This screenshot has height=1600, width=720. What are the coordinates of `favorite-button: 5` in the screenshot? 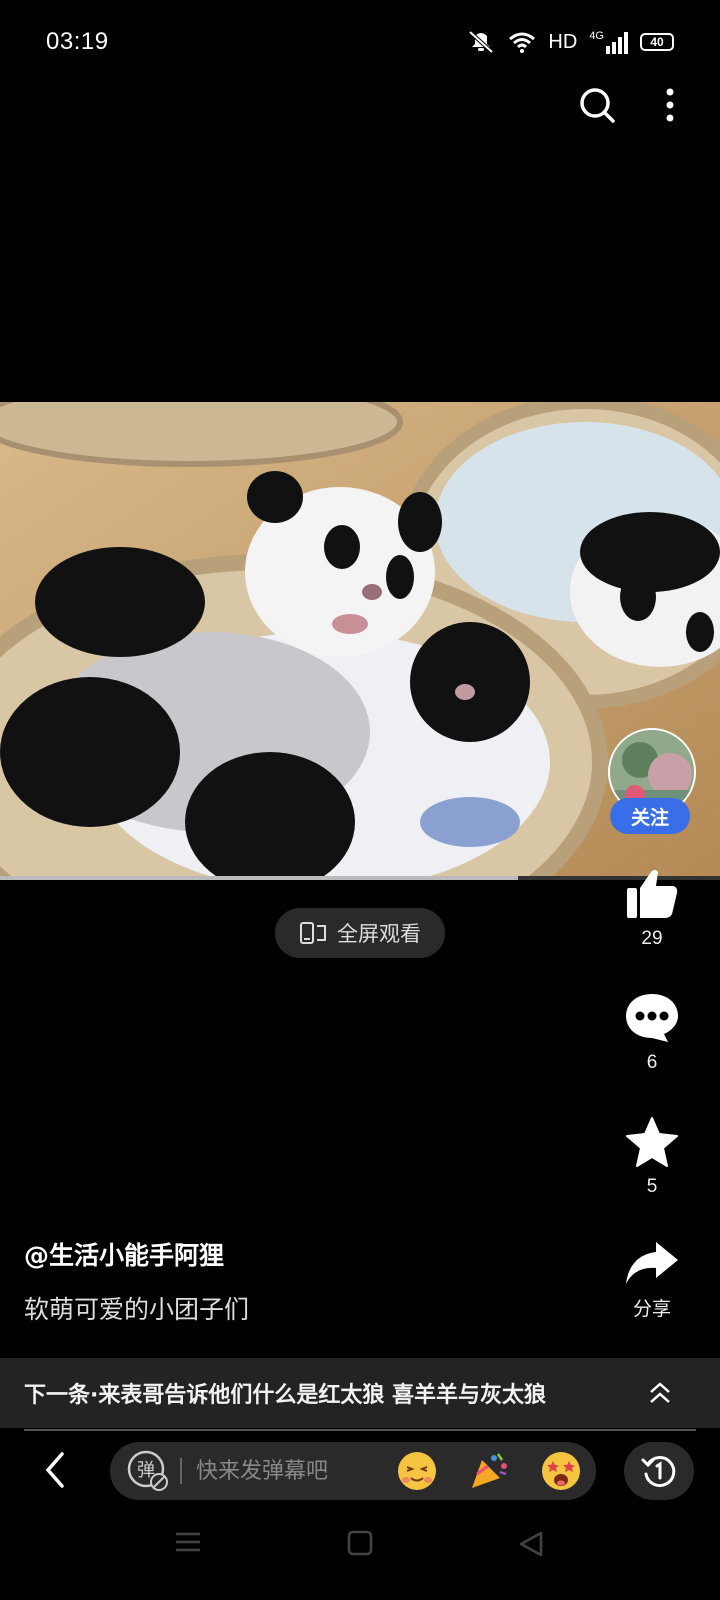 It's located at (652, 1157).